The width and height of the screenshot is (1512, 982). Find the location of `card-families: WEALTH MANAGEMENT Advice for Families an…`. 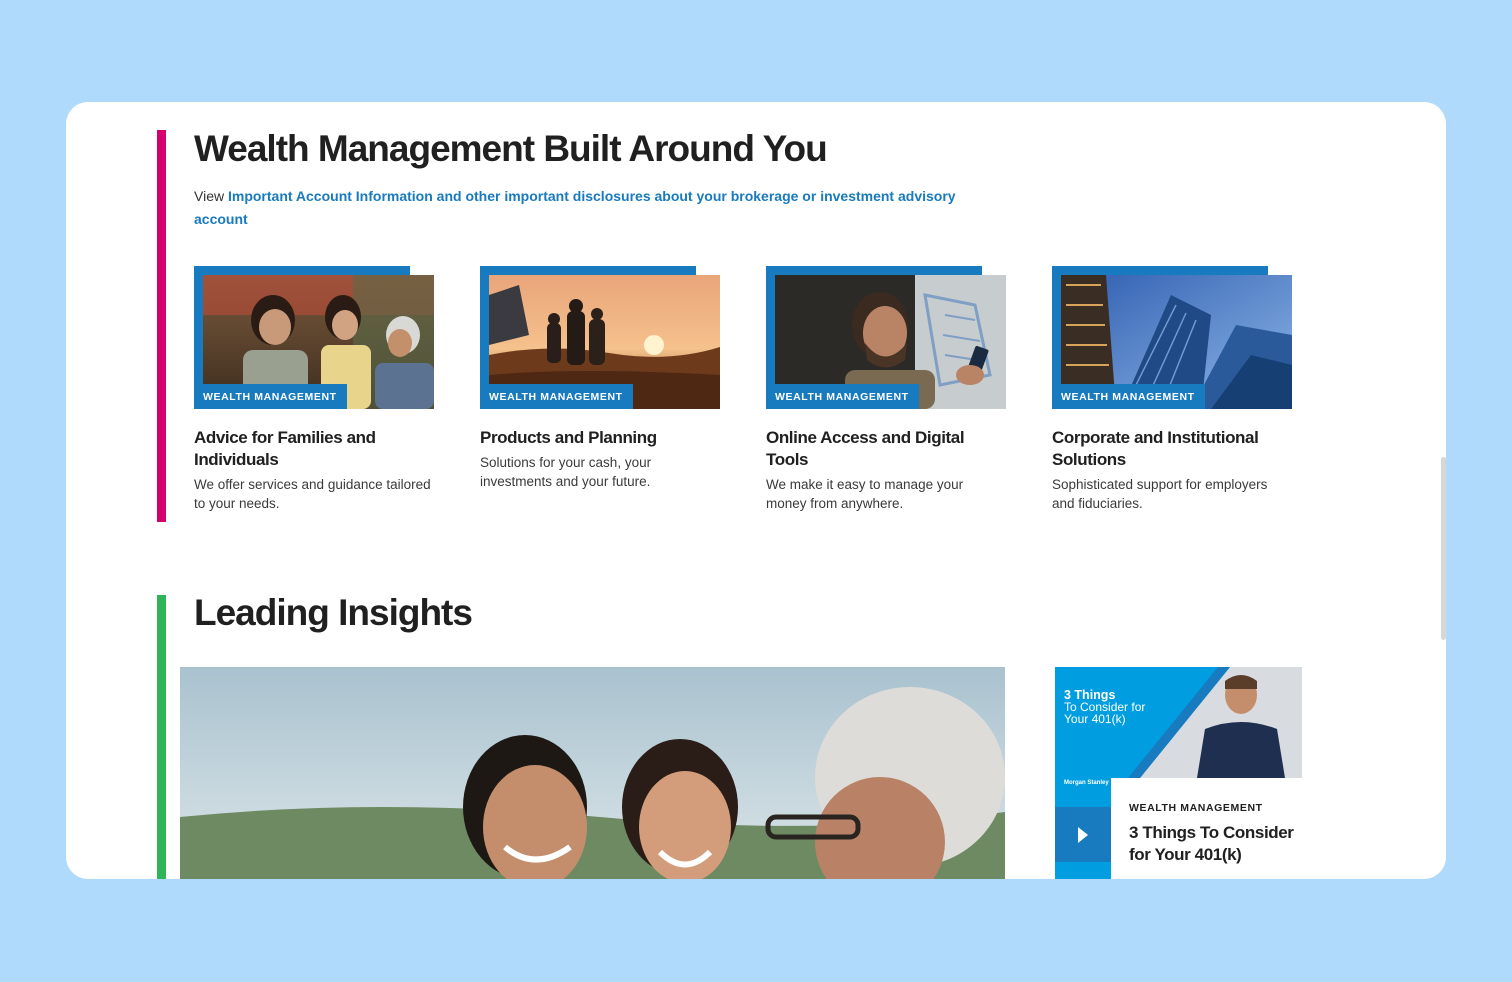

card-families: WEALTH MANAGEMENT Advice for Families an… is located at coordinates (314, 389).